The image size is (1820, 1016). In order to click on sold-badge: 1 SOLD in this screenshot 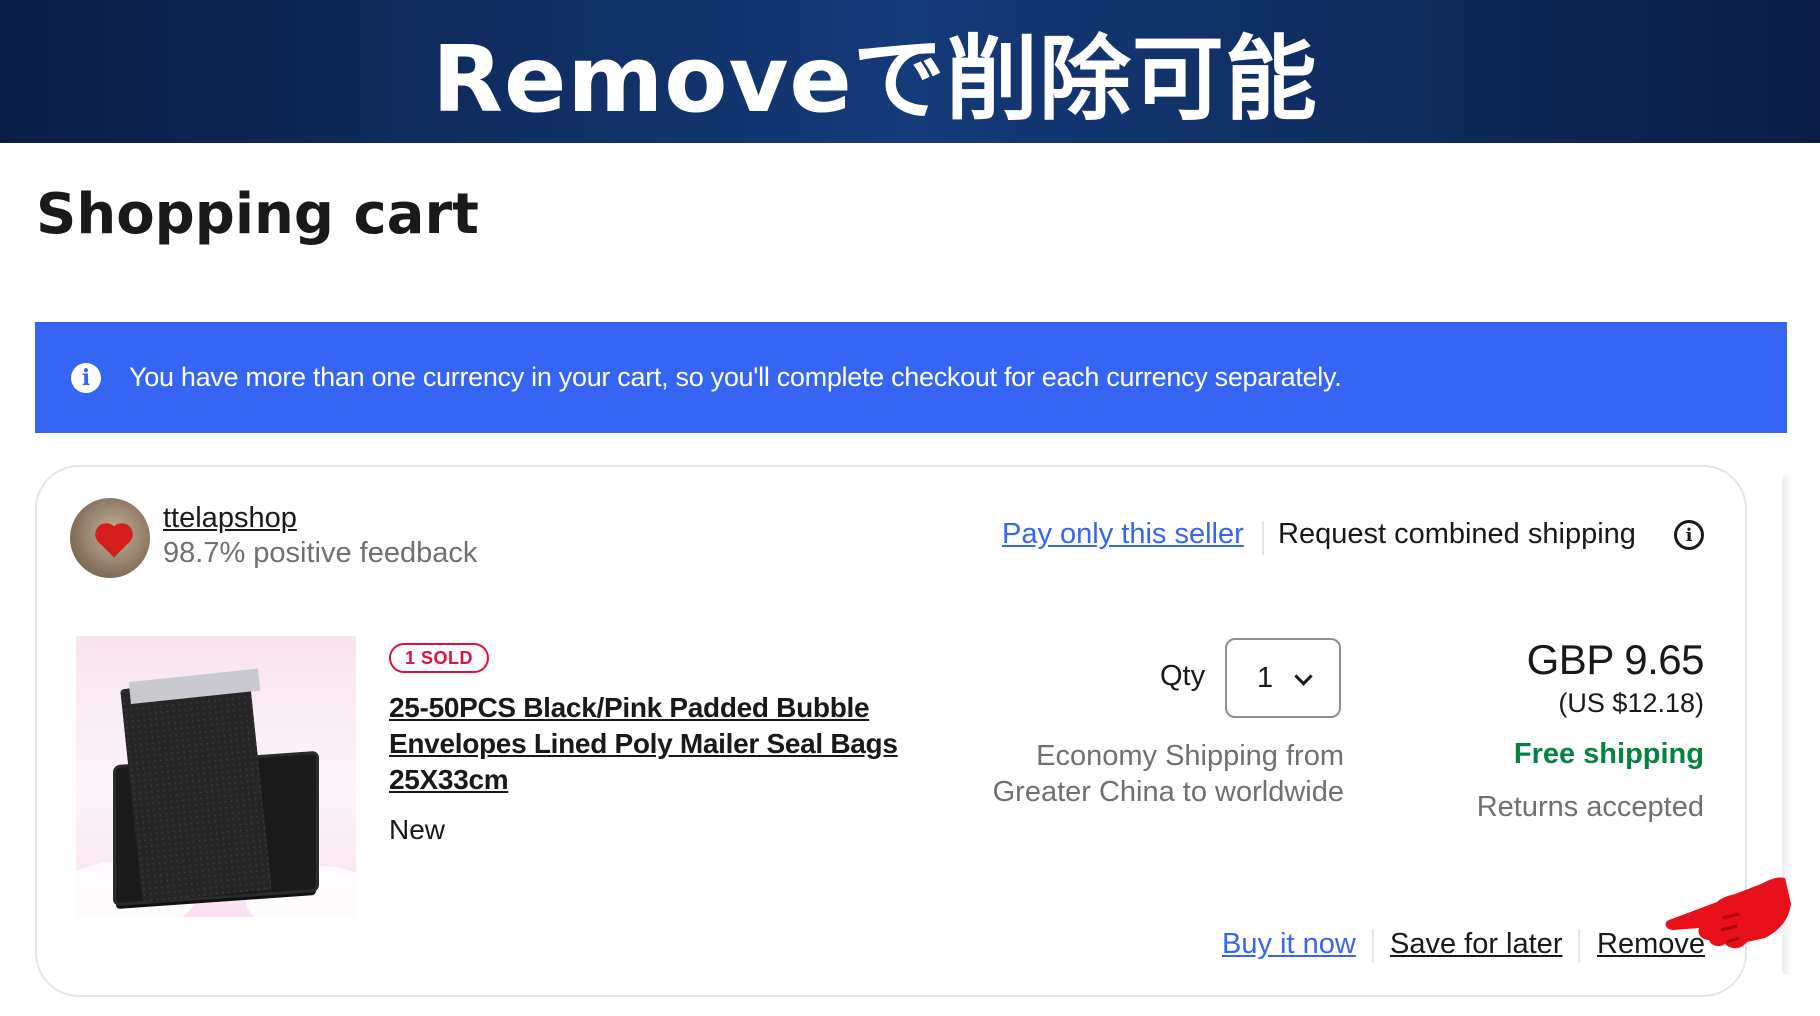, I will do `click(439, 658)`.